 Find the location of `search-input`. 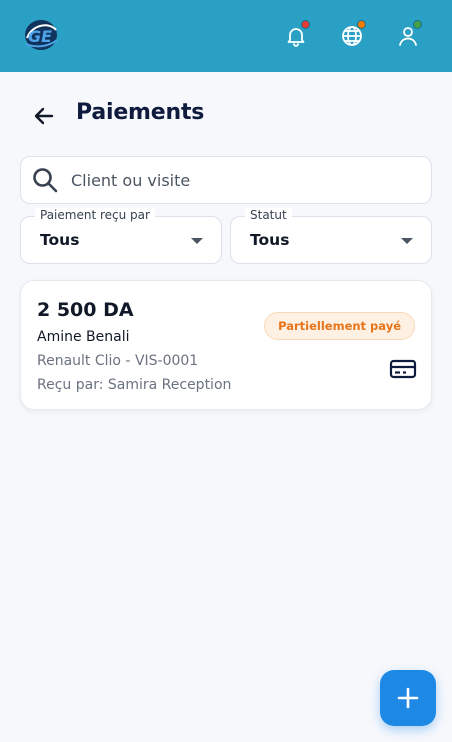

search-input is located at coordinates (246, 180).